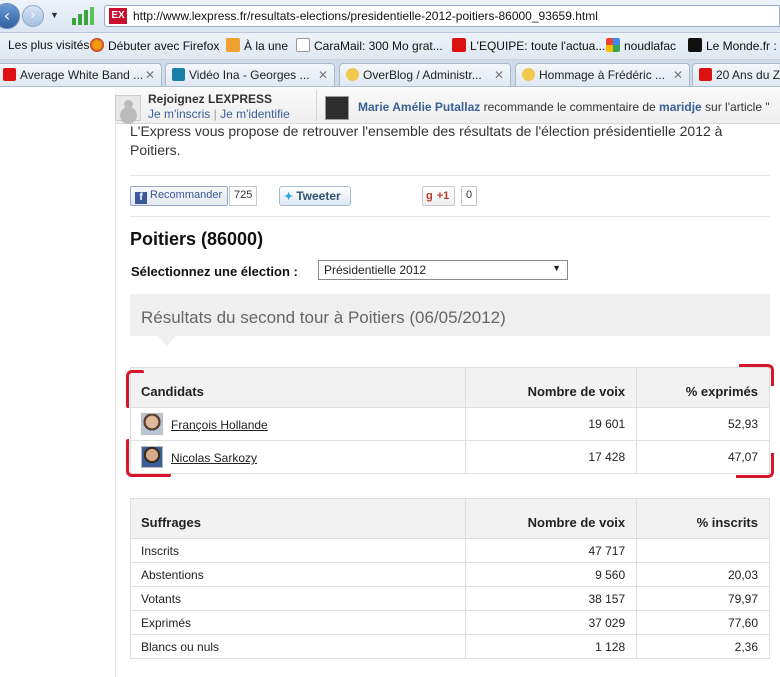 Image resolution: width=780 pixels, height=677 pixels. What do you see at coordinates (48, 45) in the screenshot?
I see `bookmark-most-visited: Les plus visités` at bounding box center [48, 45].